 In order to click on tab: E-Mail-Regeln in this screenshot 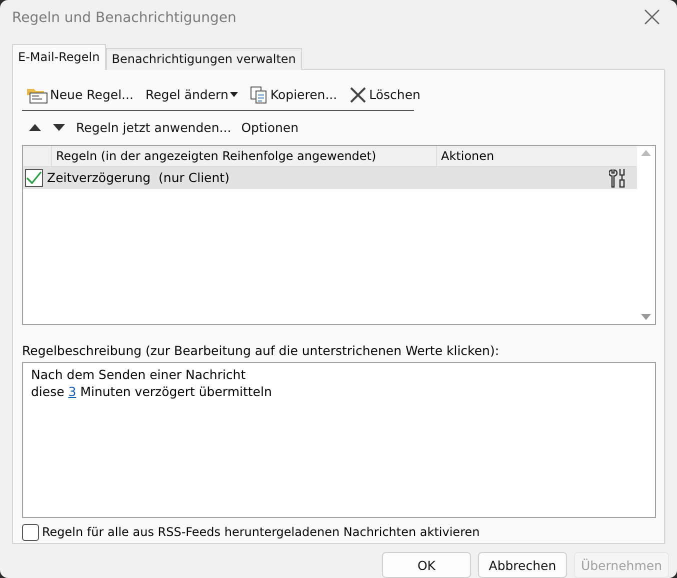, I will do `click(59, 57)`.